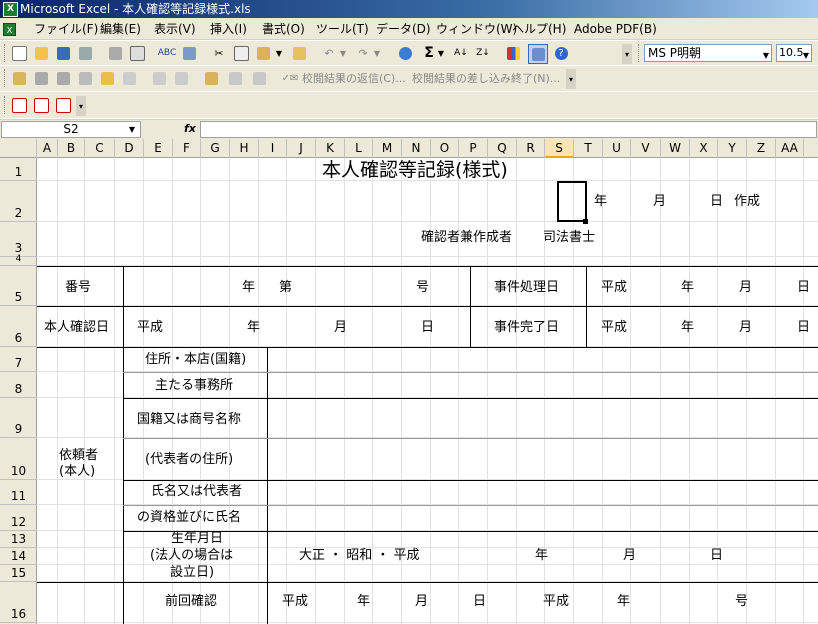  Describe the element at coordinates (502, 148) in the screenshot. I see `column-header-q: Q` at that location.